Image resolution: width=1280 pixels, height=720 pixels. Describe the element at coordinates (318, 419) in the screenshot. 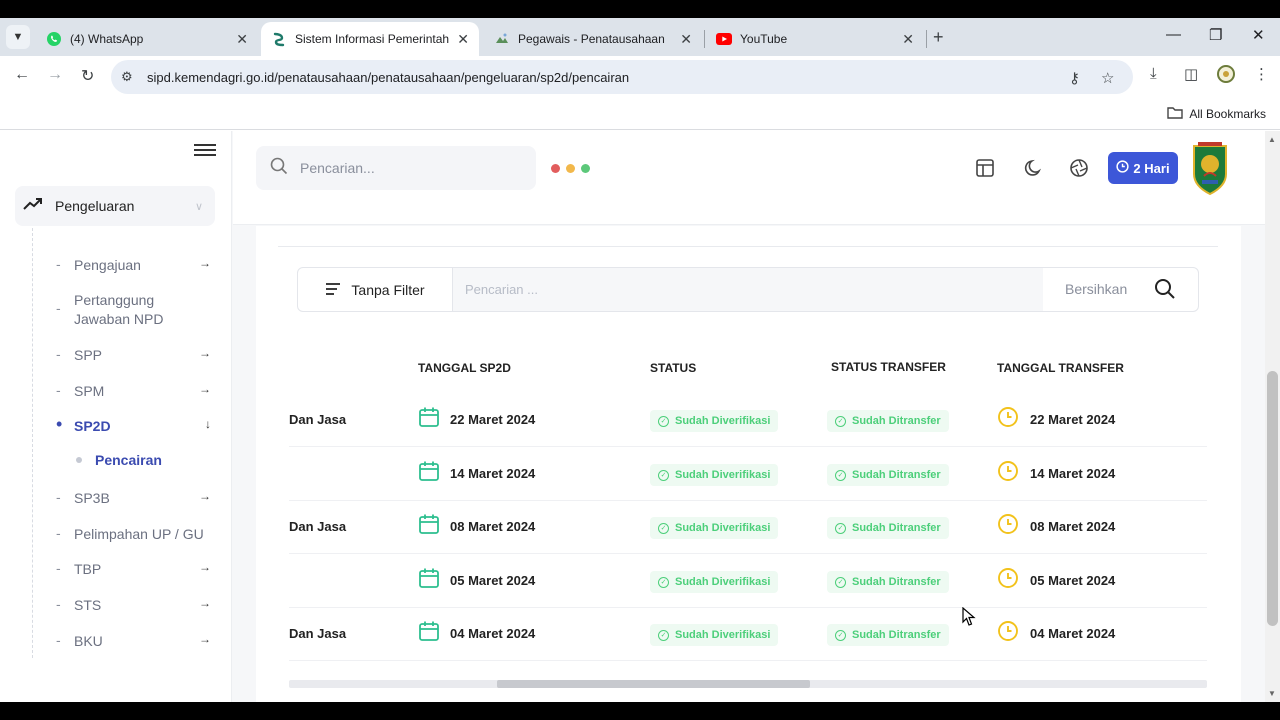

I see `jenis-cell: Dan Jasa` at that location.